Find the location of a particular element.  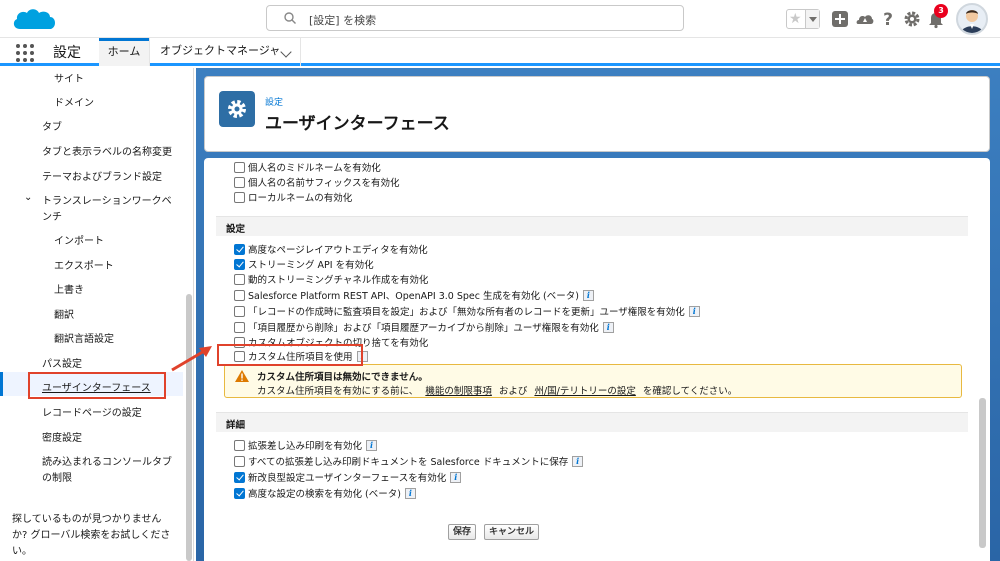

global-header: [設定] を検索 ★ ? 3 is located at coordinates (500, 19).